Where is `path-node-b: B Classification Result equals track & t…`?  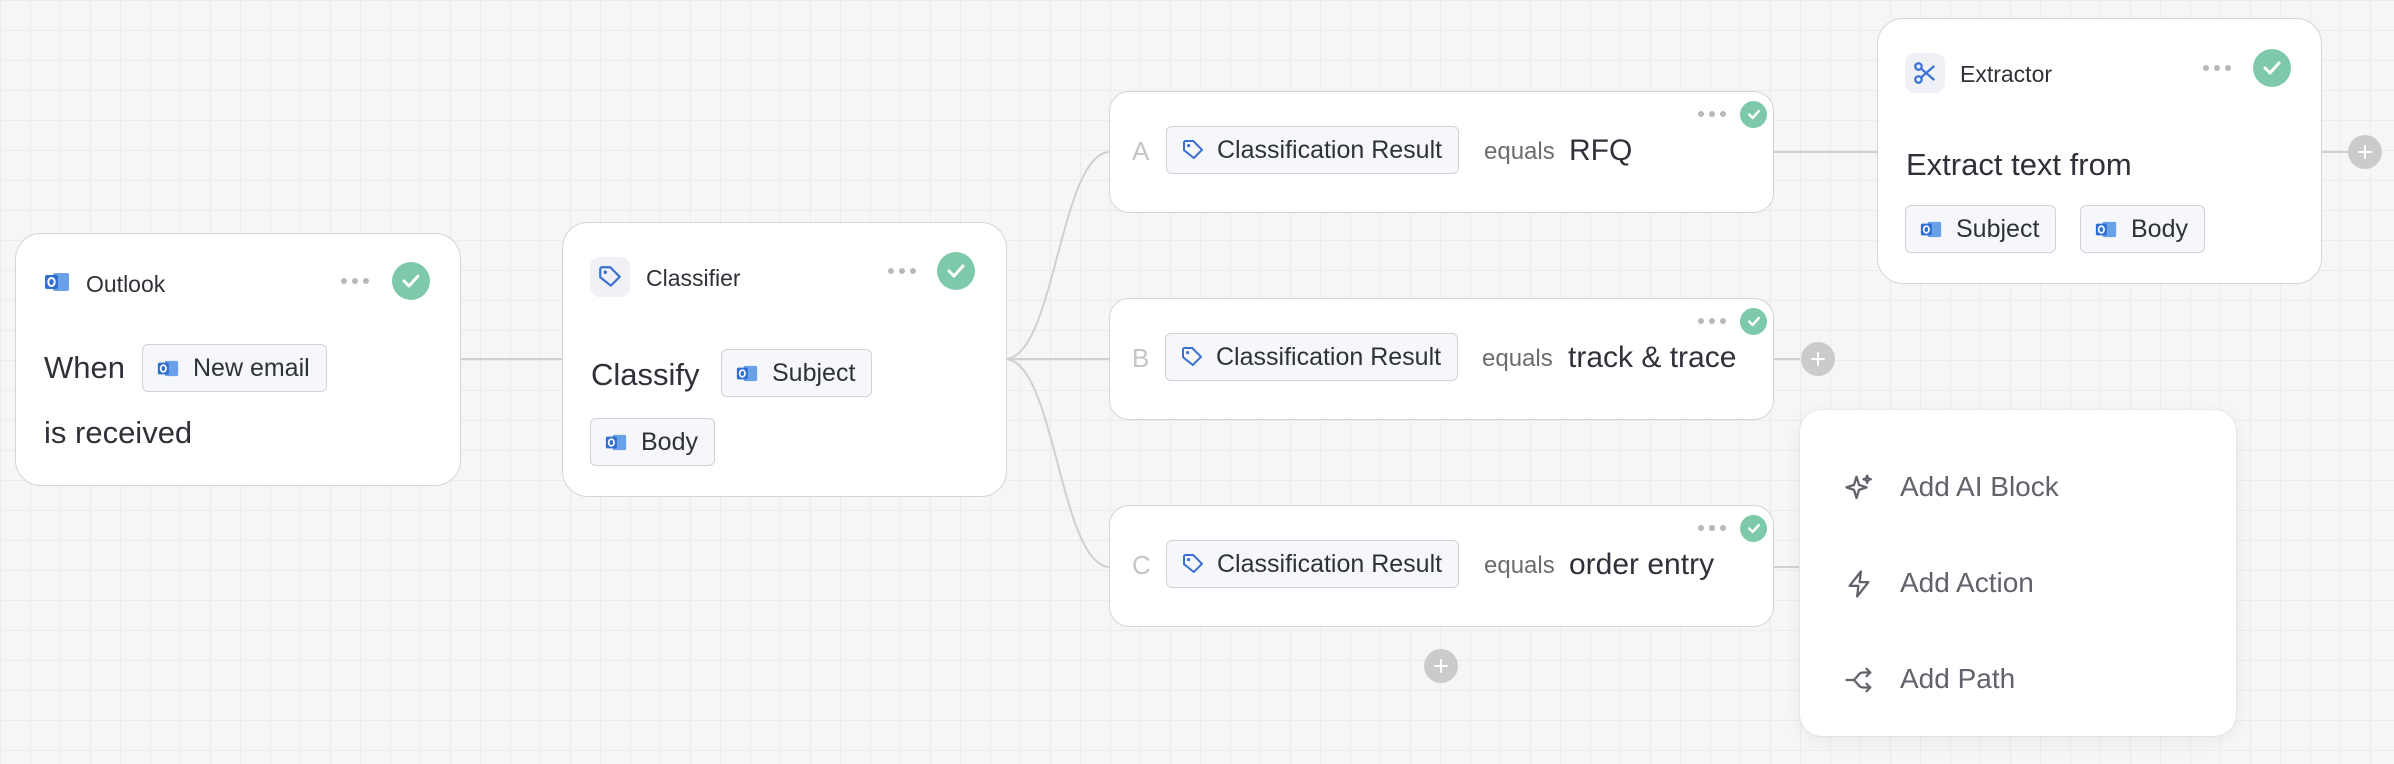 path-node-b: B Classification Result equals track & t… is located at coordinates (1441, 359).